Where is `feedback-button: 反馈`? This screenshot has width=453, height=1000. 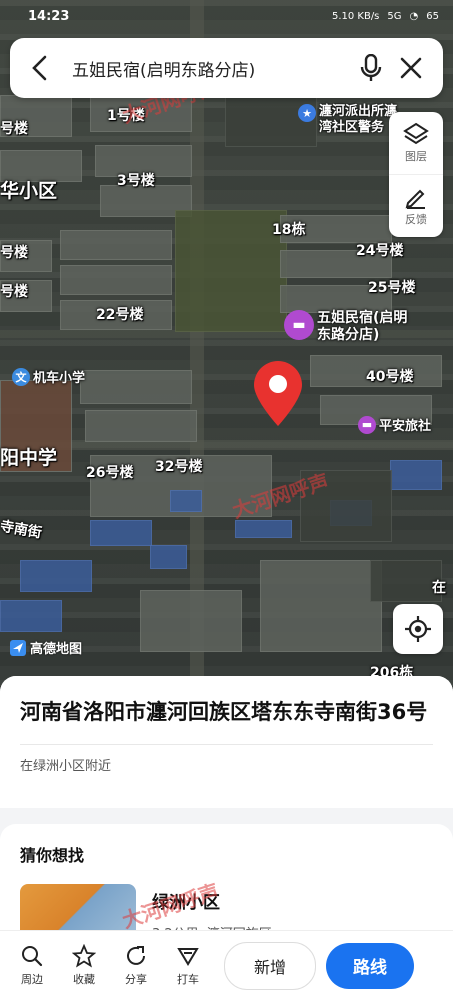
feedback-button: 反馈 is located at coordinates (416, 205).